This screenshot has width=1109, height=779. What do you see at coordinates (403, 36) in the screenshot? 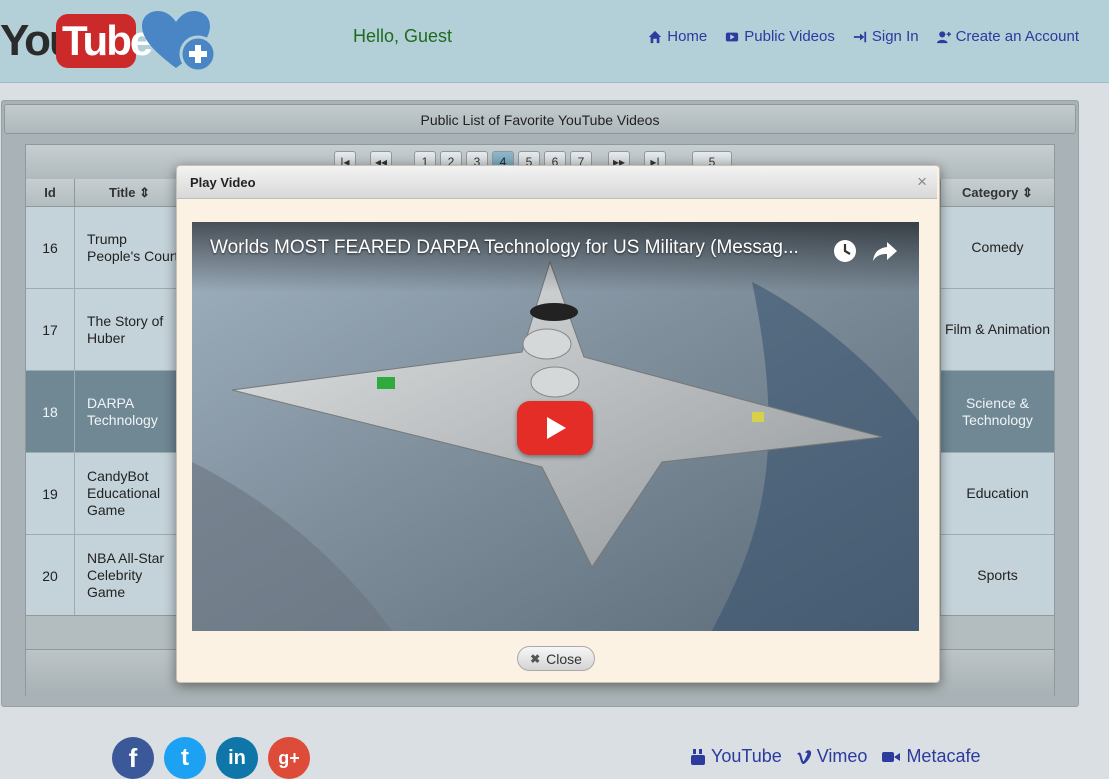
I see `greeting-text: Hello, Guest` at bounding box center [403, 36].